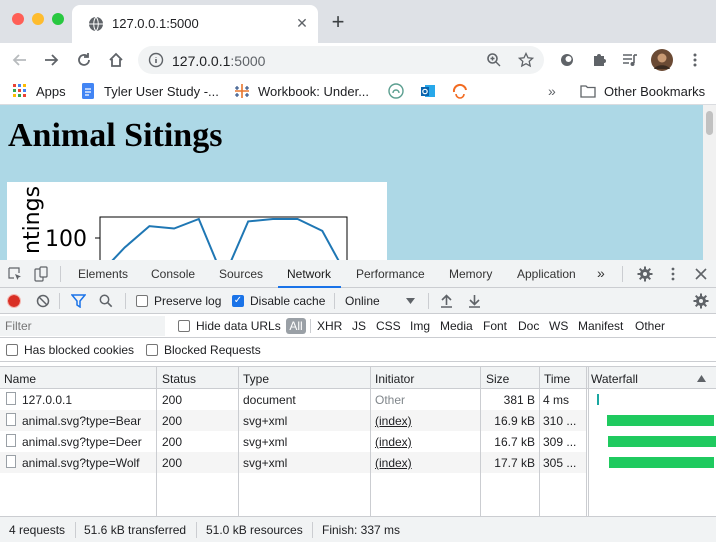 This screenshot has width=716, height=542. What do you see at coordinates (400, 91) in the screenshot?
I see `bookmark-loop` at bounding box center [400, 91].